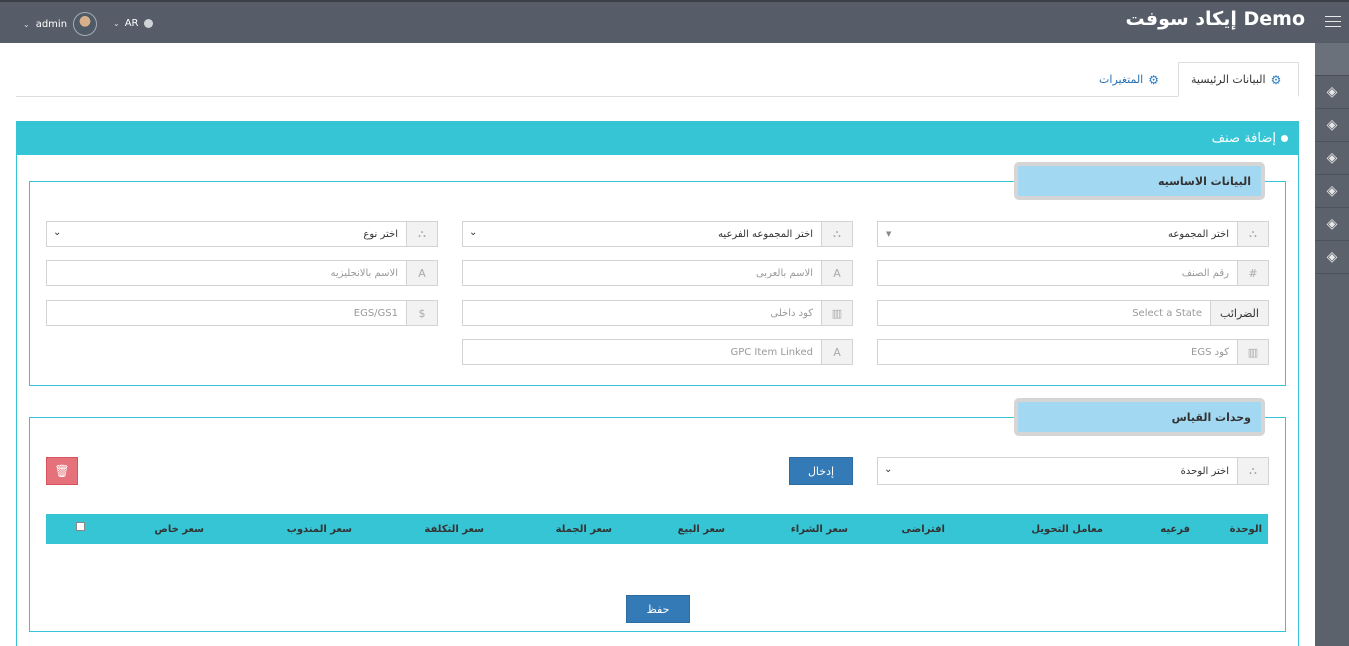 The height and width of the screenshot is (646, 1349). Describe the element at coordinates (1332, 59) in the screenshot. I see `sidebar-toggle` at that location.